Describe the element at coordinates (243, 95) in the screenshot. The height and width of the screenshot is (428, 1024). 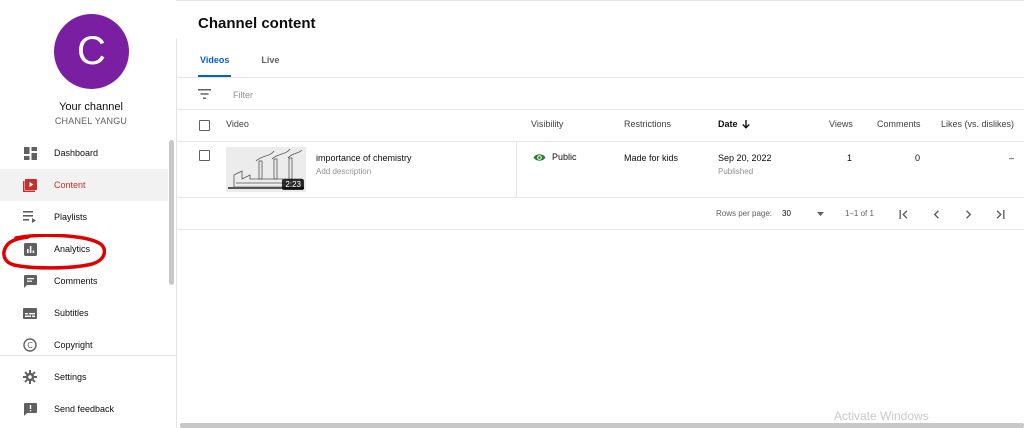
I see `filter-input: Filter` at that location.